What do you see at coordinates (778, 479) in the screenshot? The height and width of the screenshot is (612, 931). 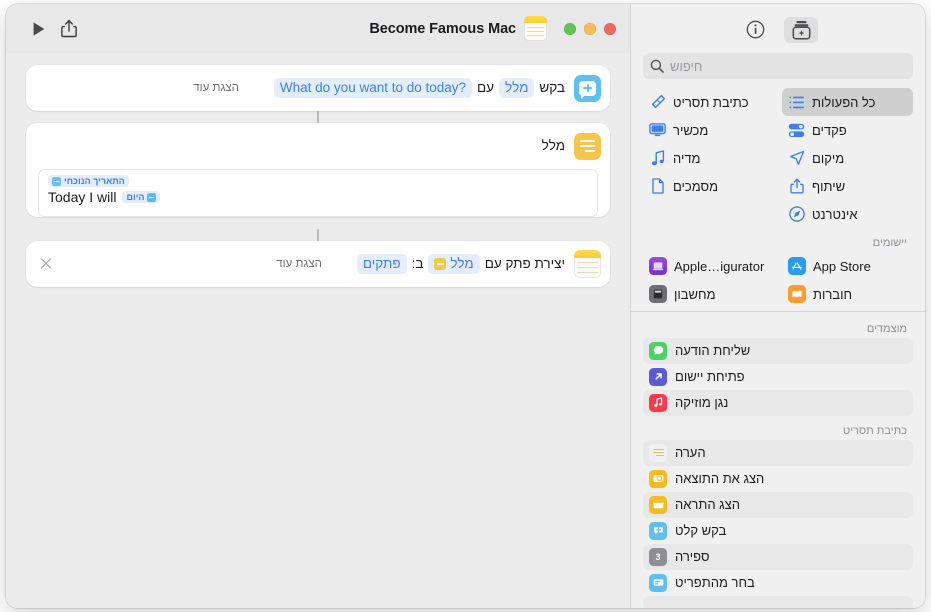 I see `list-item-show-result: הצג את התוצאה` at bounding box center [778, 479].